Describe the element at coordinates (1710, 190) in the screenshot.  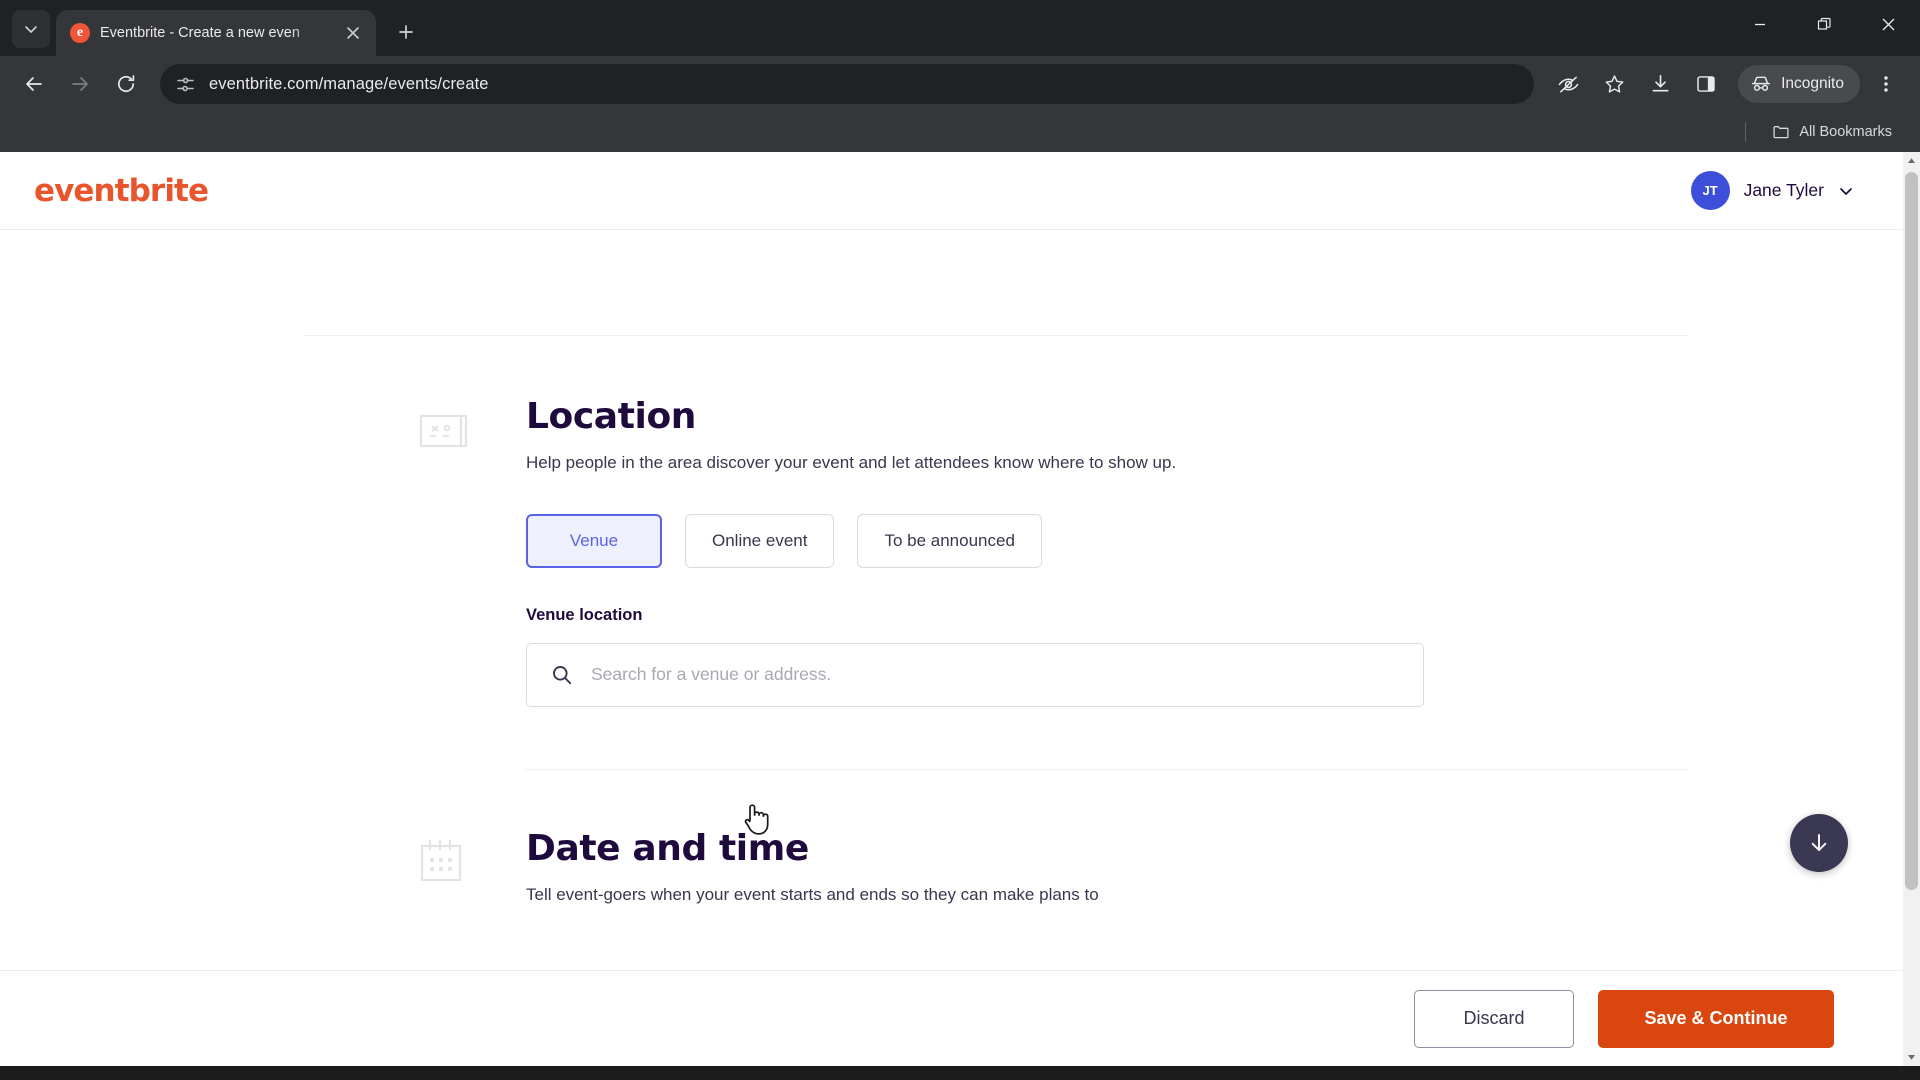
I see `avatar: JT` at that location.